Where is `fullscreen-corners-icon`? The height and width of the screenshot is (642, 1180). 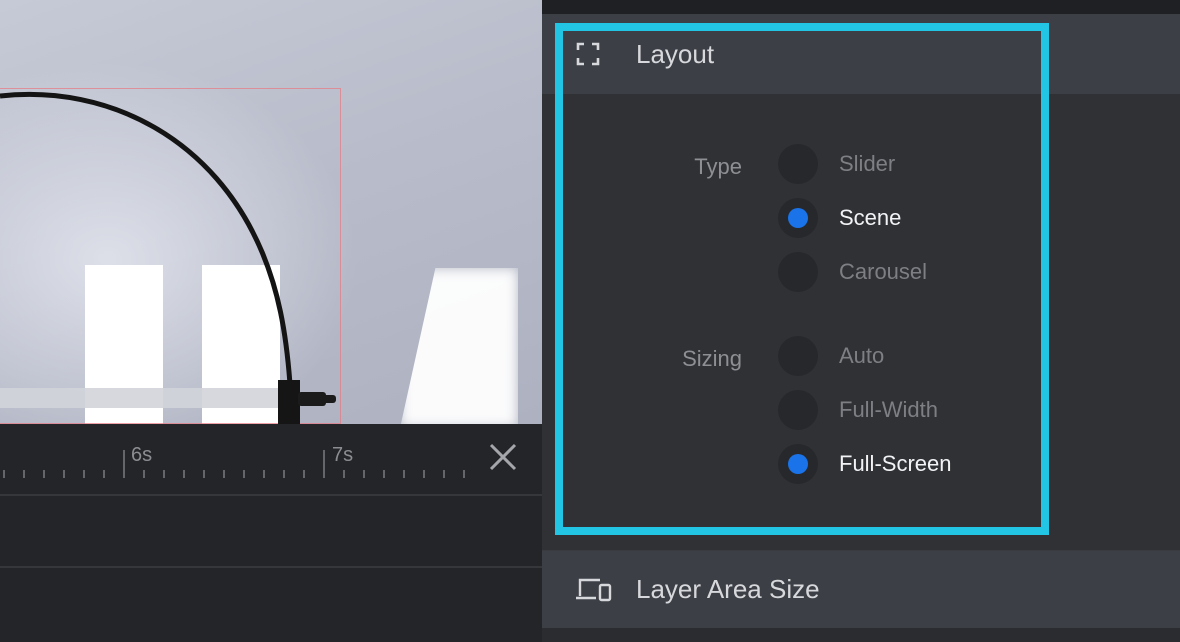 fullscreen-corners-icon is located at coordinates (588, 54).